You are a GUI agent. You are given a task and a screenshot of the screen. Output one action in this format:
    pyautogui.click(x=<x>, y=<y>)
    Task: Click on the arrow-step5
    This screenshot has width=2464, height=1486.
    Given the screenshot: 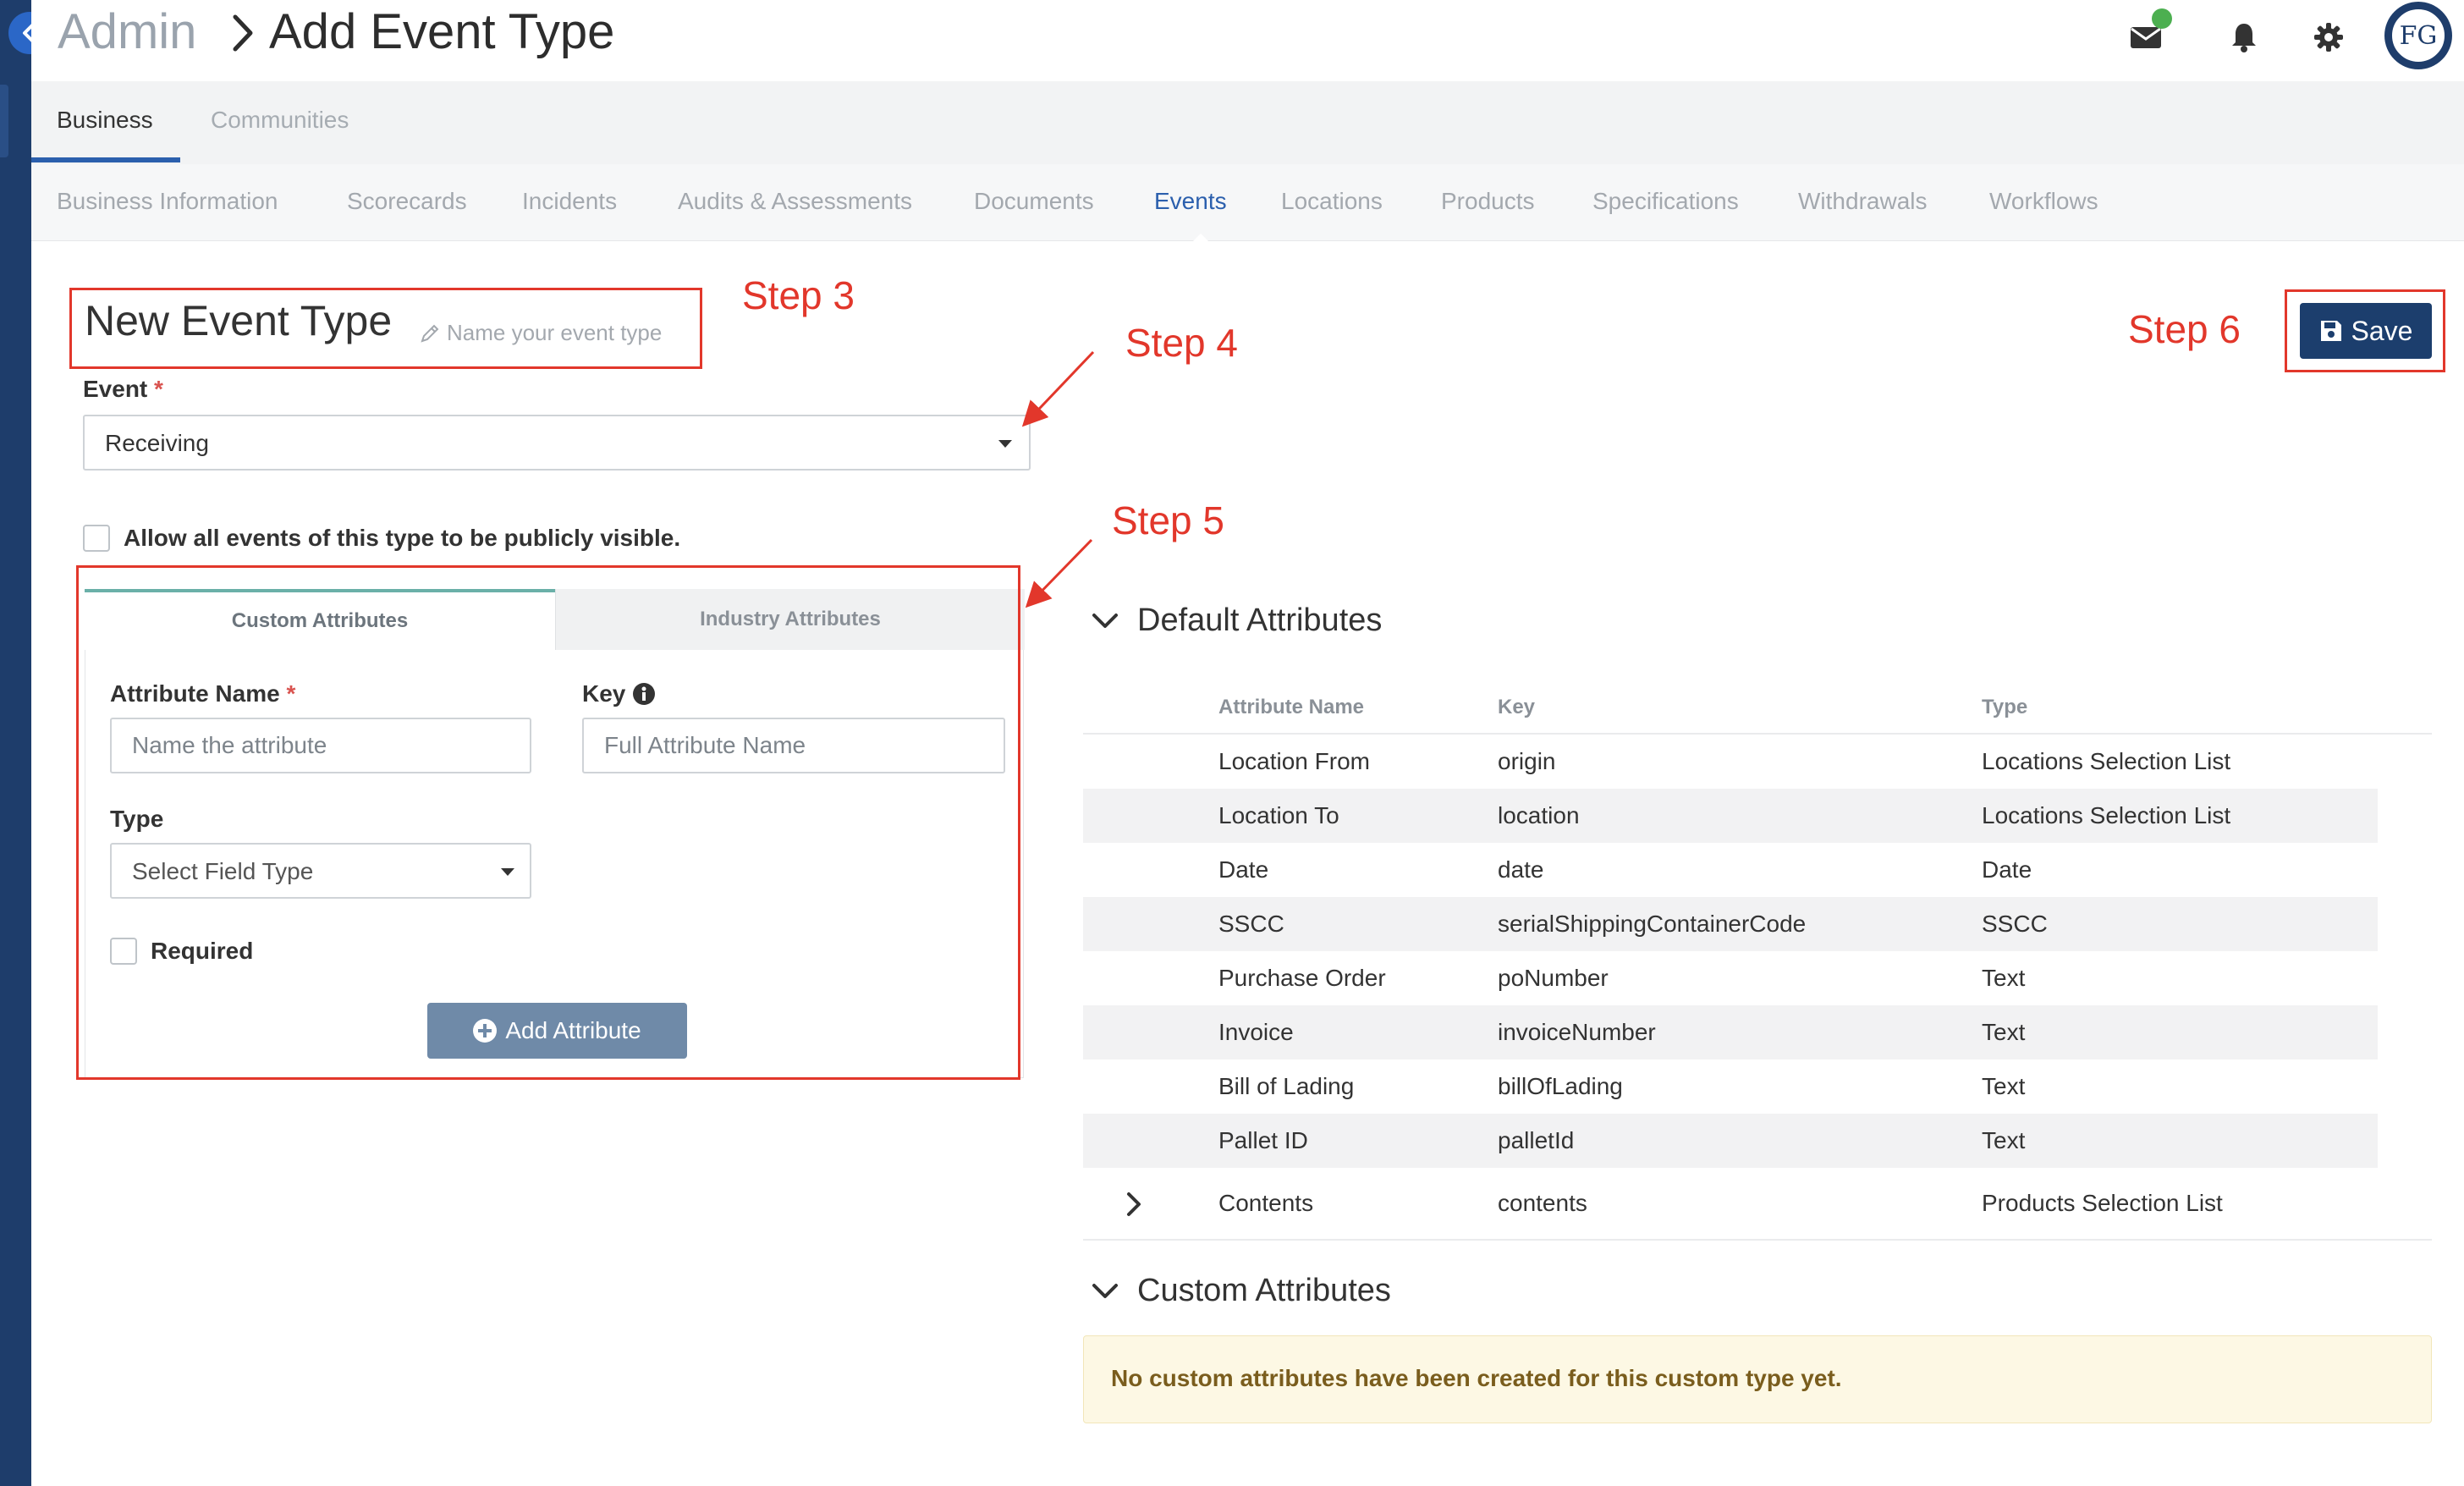 What is the action you would take?
    pyautogui.click(x=1059, y=573)
    